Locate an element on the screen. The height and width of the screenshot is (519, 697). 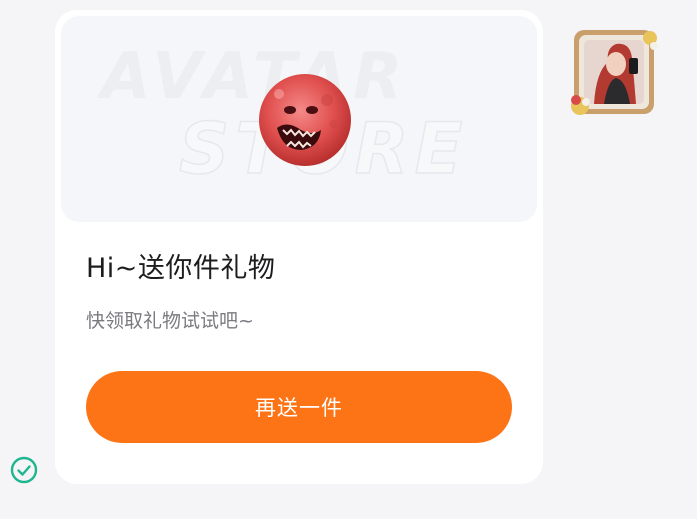
banner-watermark-top: AVATAR is located at coordinates (255, 77).